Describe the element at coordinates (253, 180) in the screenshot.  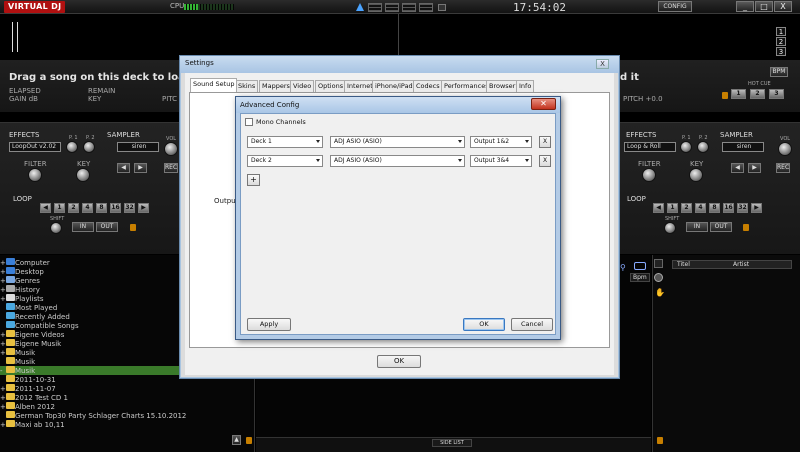
I see `add-output-button: +` at that location.